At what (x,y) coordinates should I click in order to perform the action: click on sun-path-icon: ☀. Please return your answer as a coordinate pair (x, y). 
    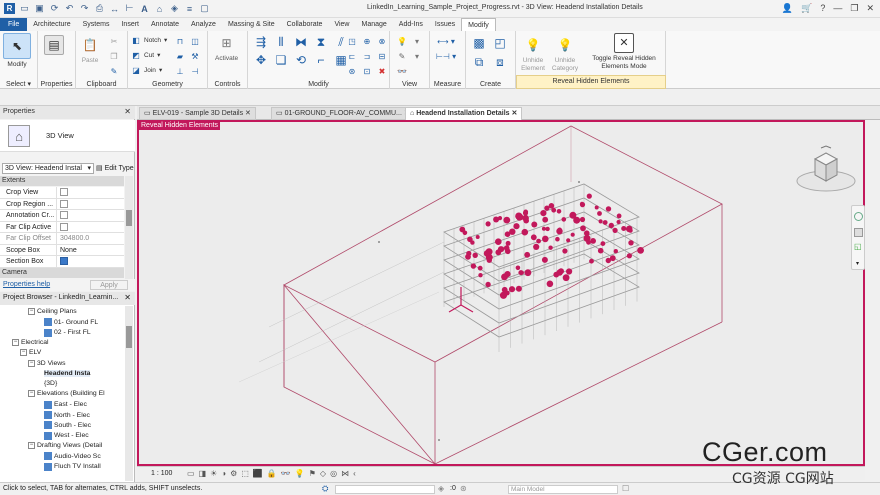
    Looking at the image, I should click on (213, 473).